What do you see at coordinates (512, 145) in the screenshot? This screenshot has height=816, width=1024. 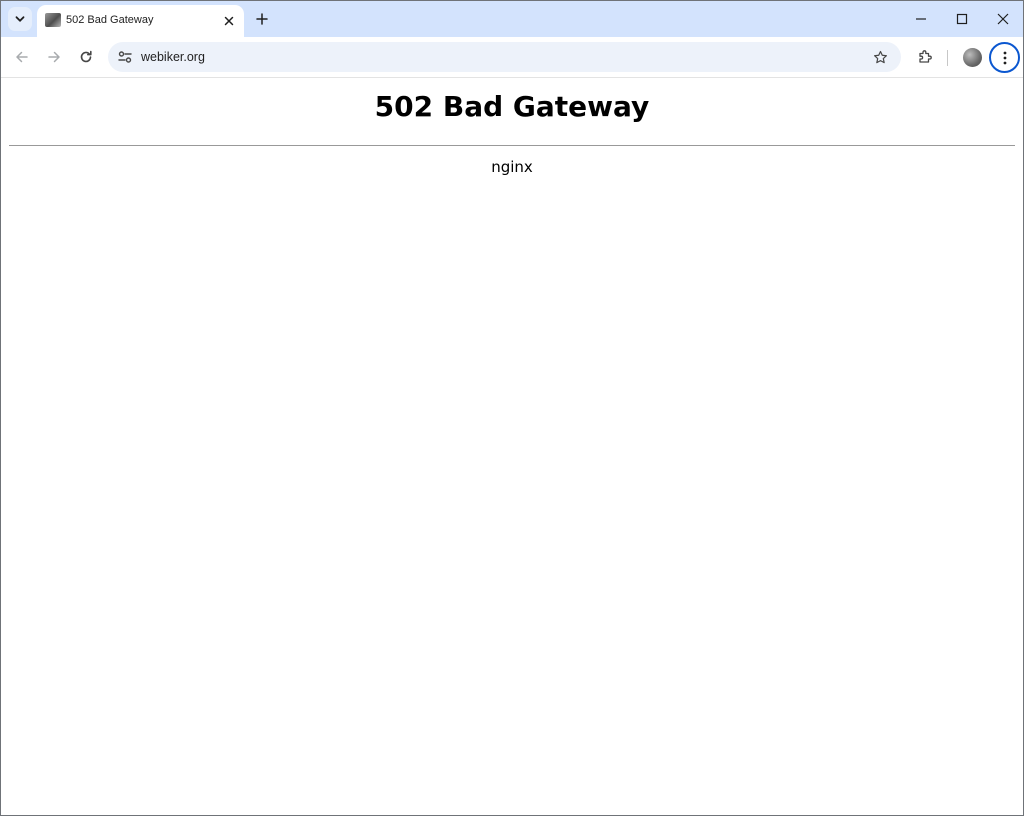 I see `divider` at bounding box center [512, 145].